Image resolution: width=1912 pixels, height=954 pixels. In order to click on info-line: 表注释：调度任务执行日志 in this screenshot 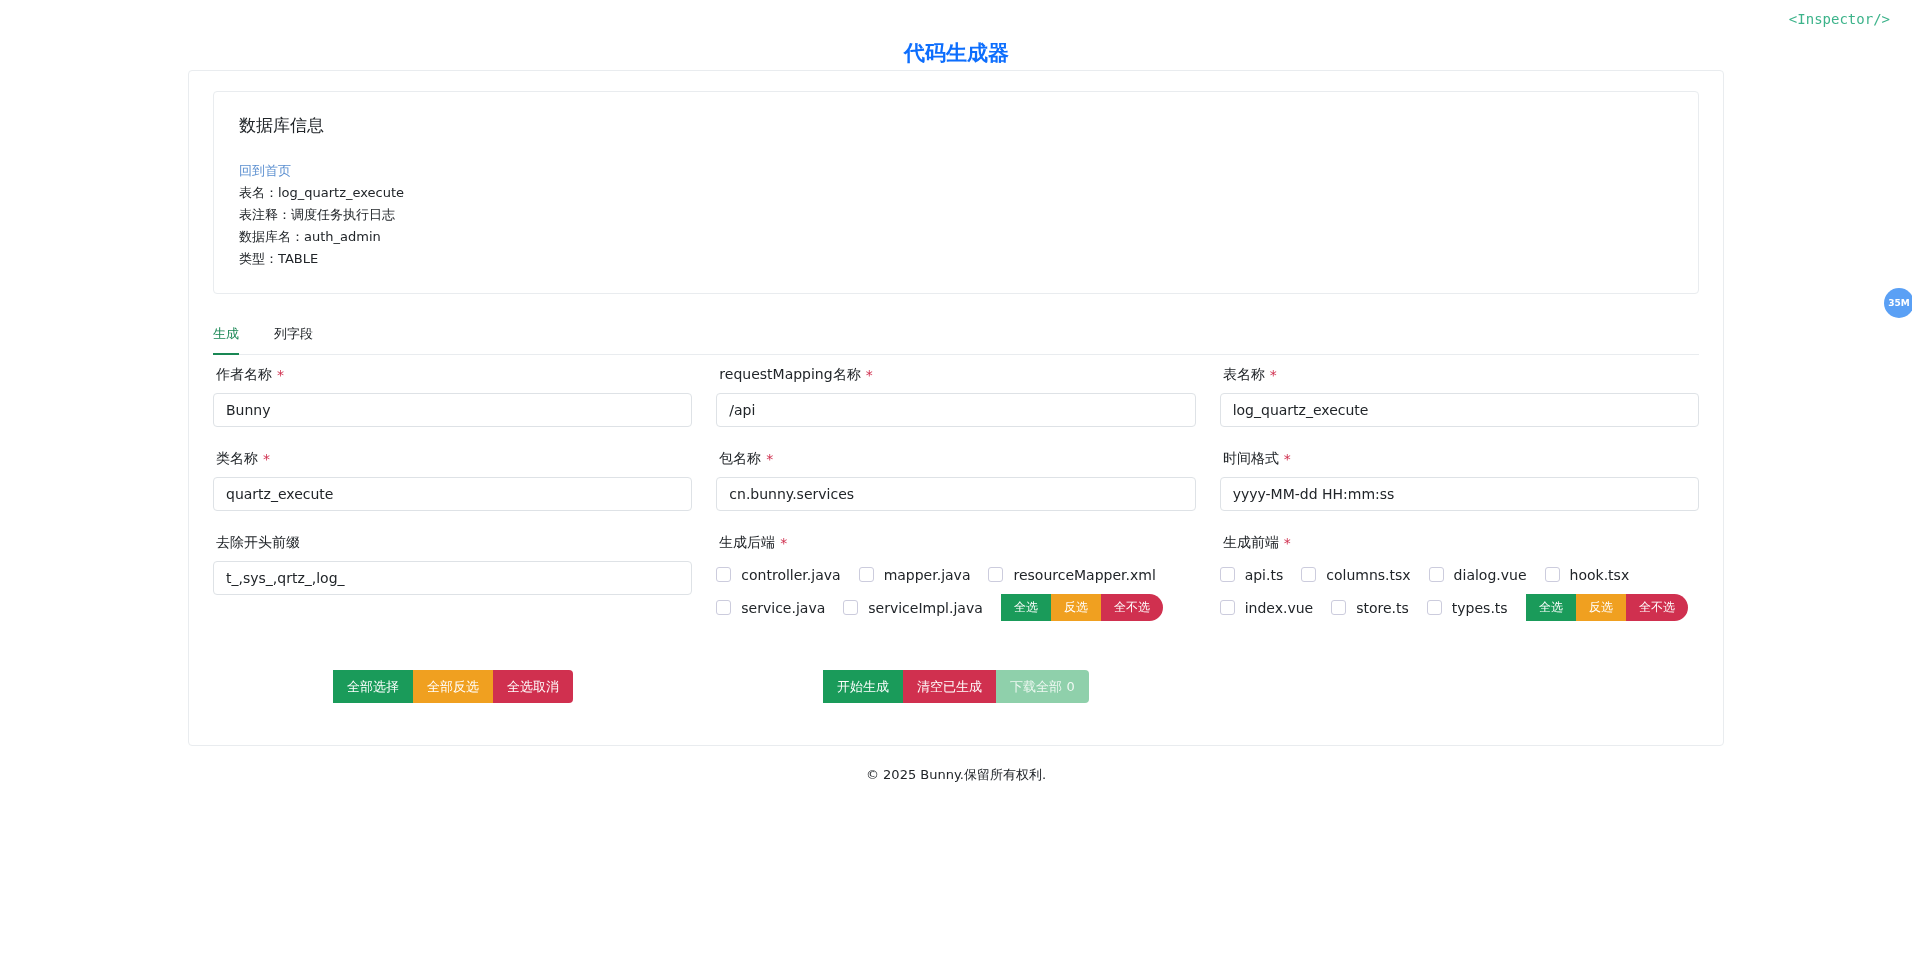, I will do `click(317, 215)`.